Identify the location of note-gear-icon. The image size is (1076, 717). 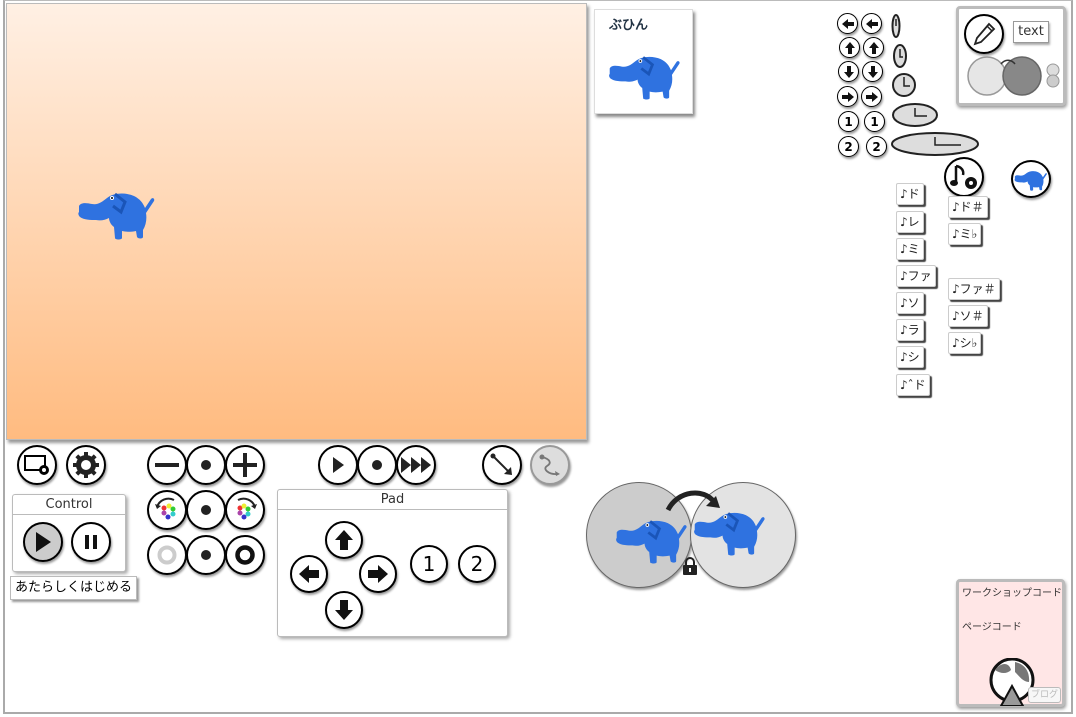
(963, 176).